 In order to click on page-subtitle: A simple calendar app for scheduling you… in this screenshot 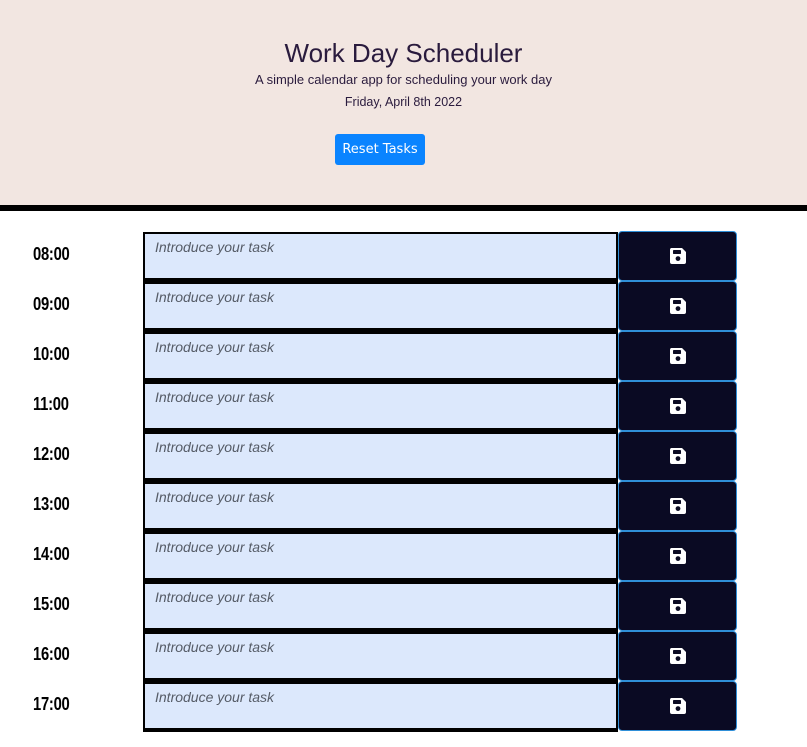, I will do `click(403, 79)`.